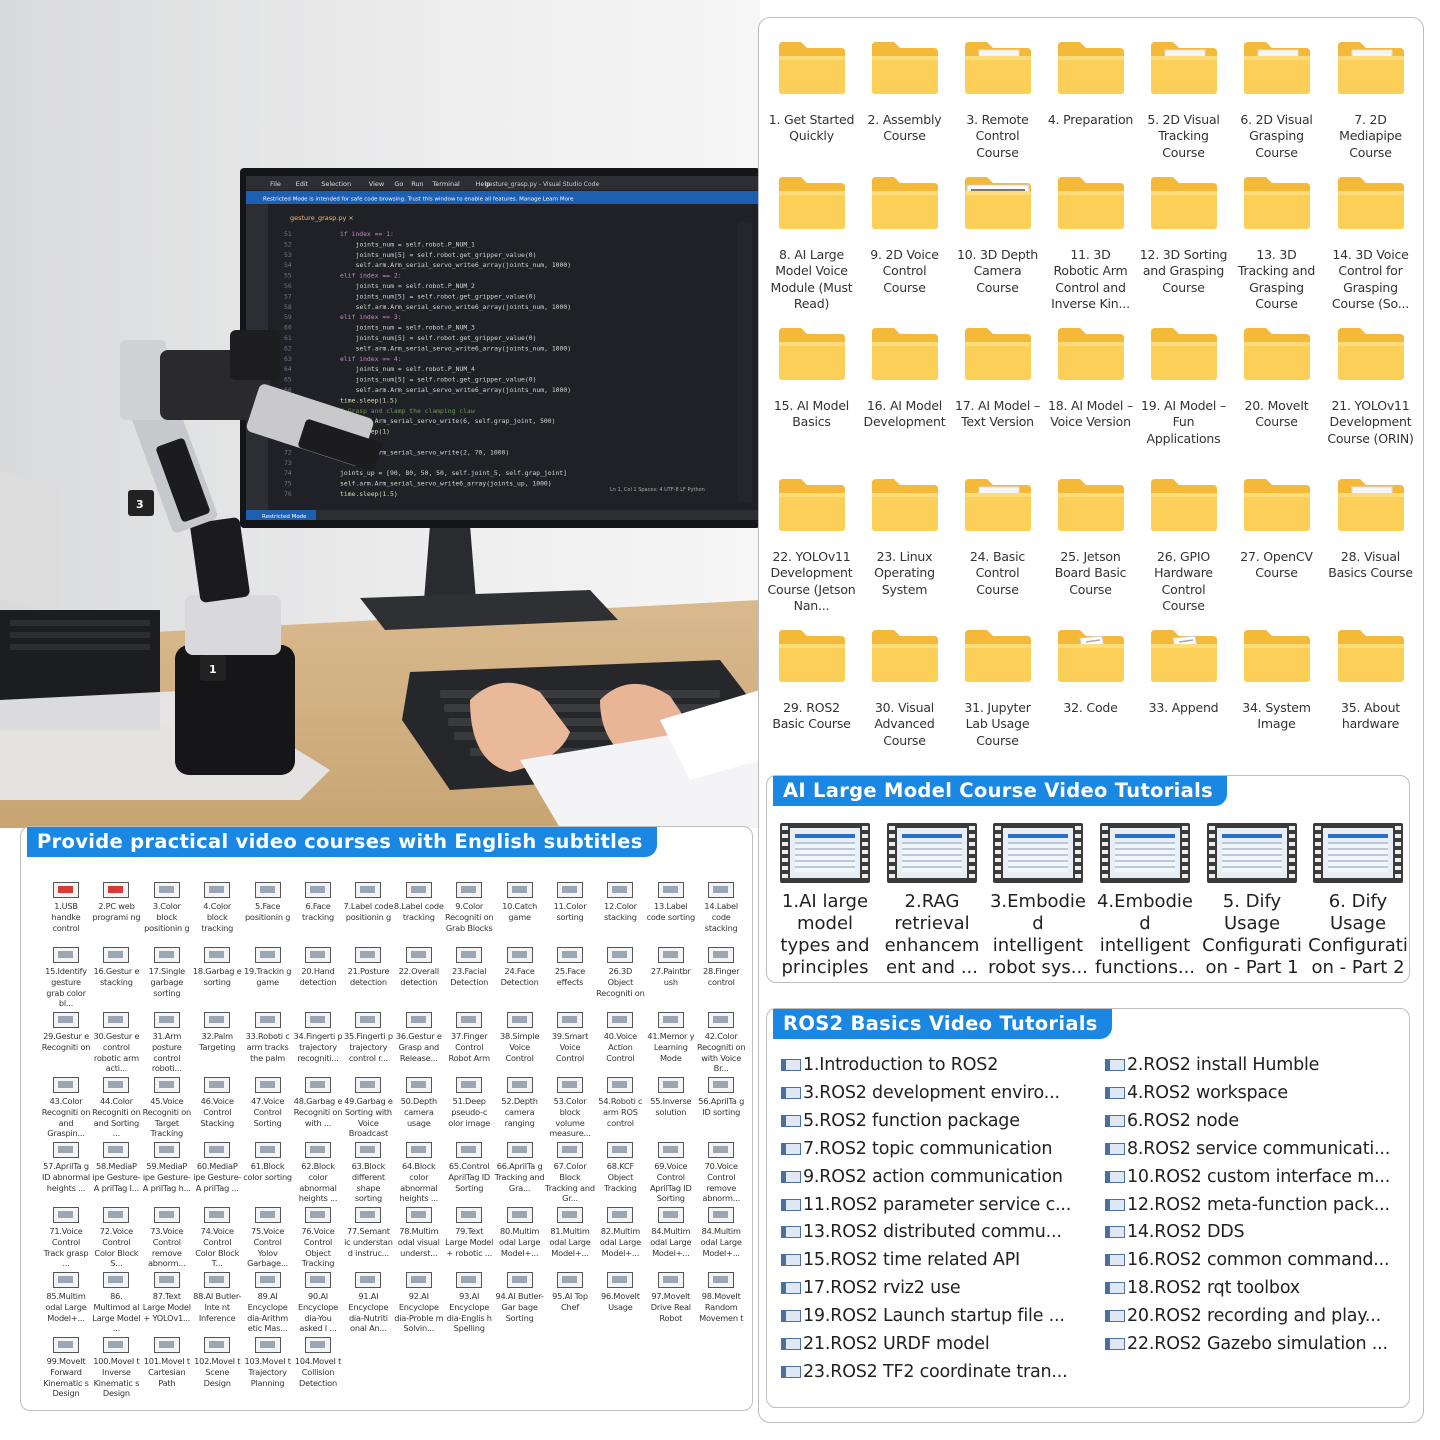 The width and height of the screenshot is (1440, 1440). Describe the element at coordinates (1183, 386) in the screenshot. I see `course-folder: 19. AI Model – Fun Applications` at that location.